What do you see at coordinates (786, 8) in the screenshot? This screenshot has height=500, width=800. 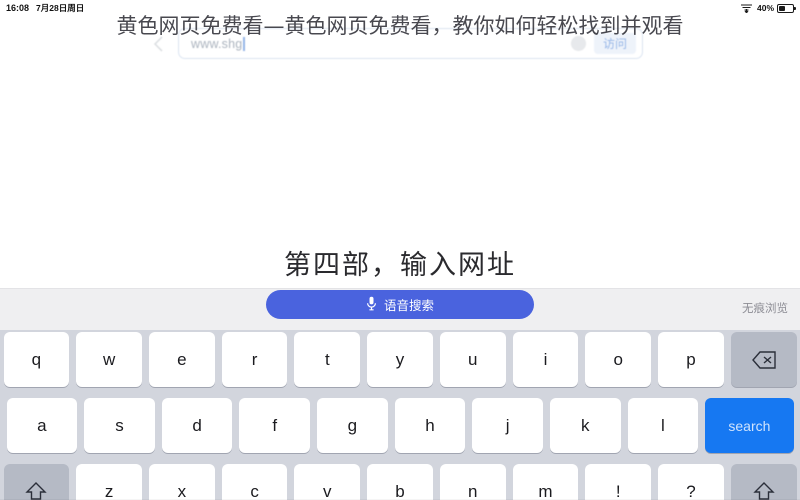 I see `battery-icon` at bounding box center [786, 8].